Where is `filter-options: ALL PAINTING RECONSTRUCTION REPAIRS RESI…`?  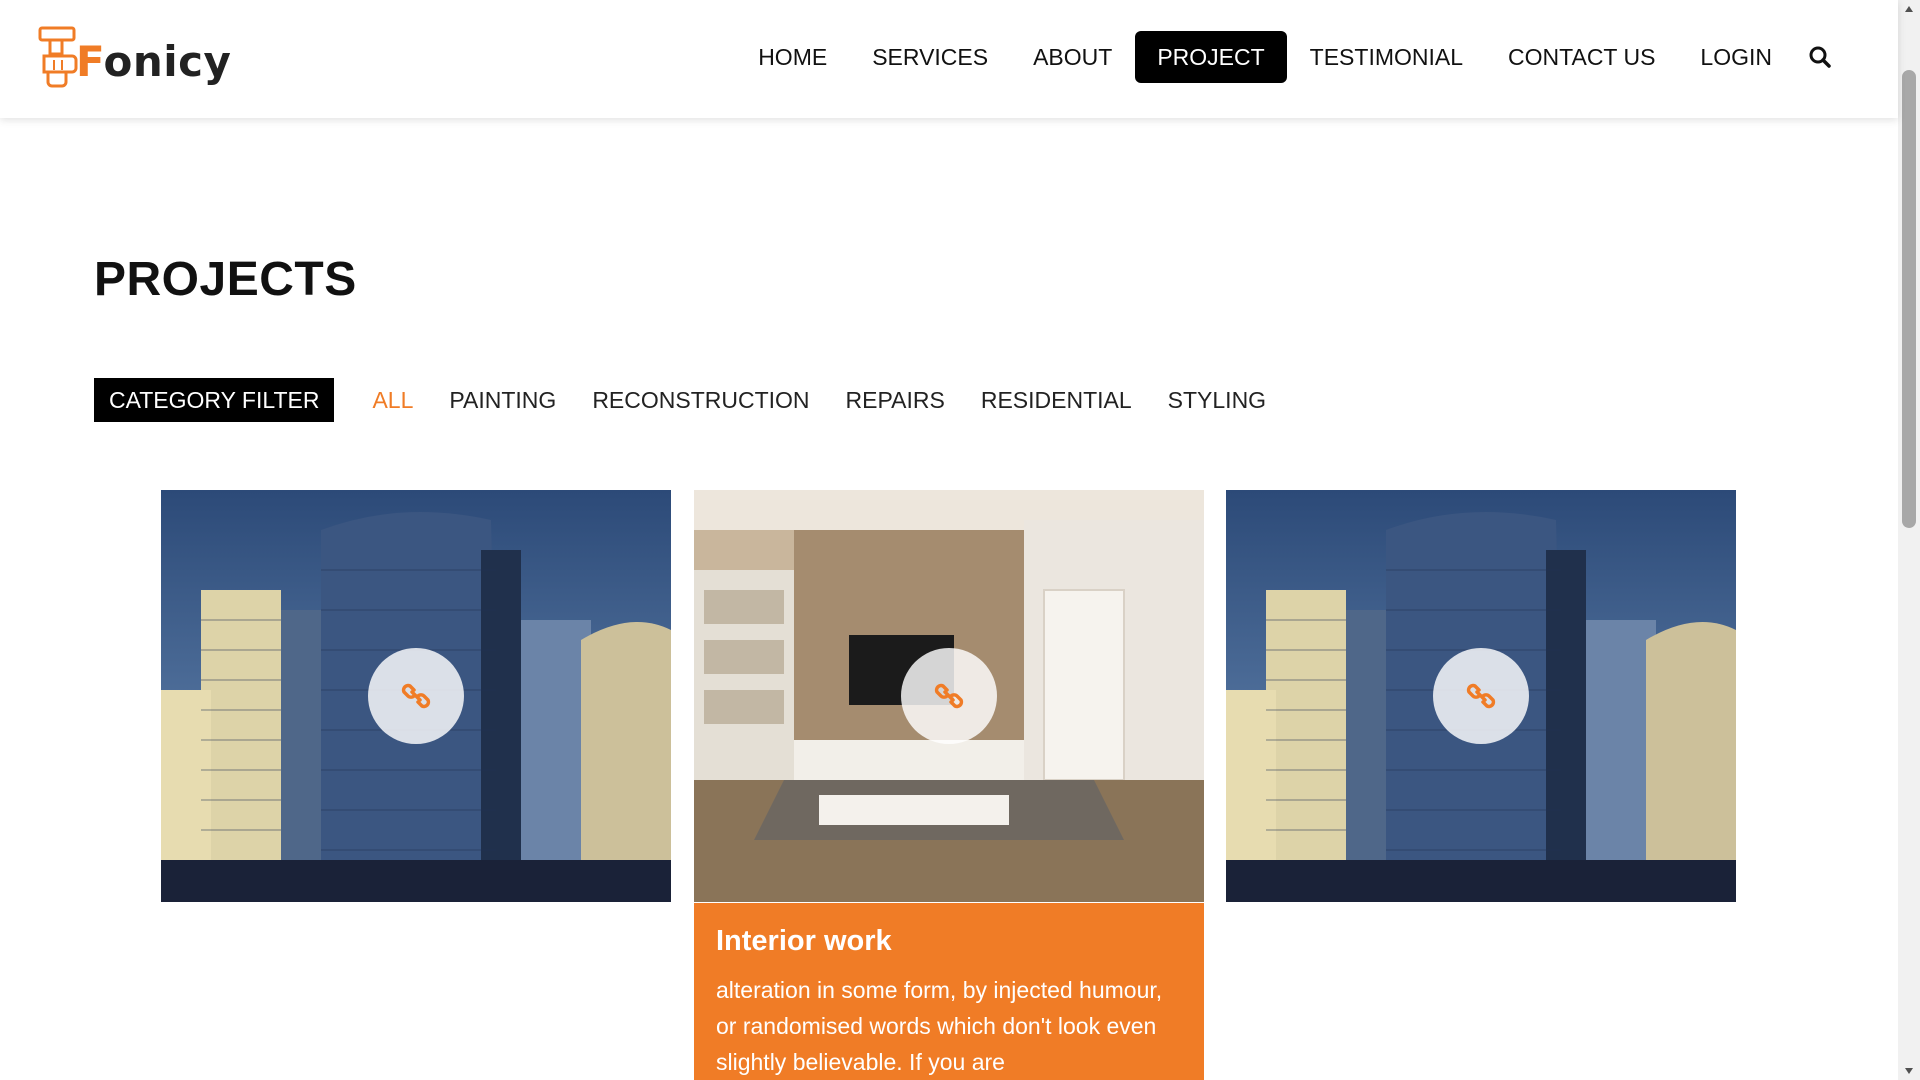
filter-options: ALL PAINTING RECONSTRUCTION REPAIRS RESI… is located at coordinates (837, 400).